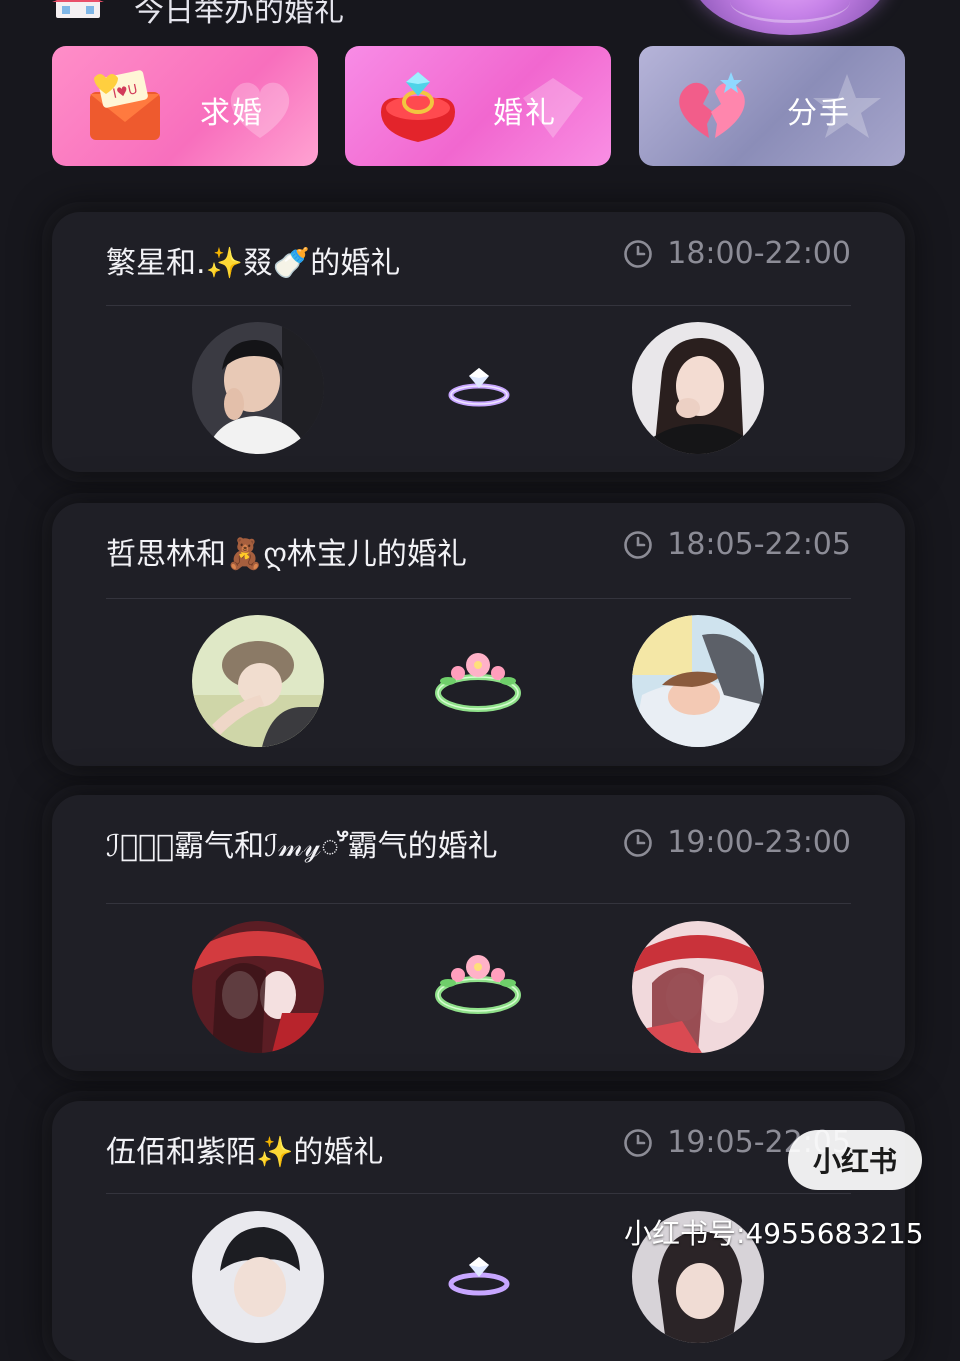 The image size is (960, 1361). I want to click on wedding-title: 伍佰和紫陌✨的婚礼, so click(245, 1152).